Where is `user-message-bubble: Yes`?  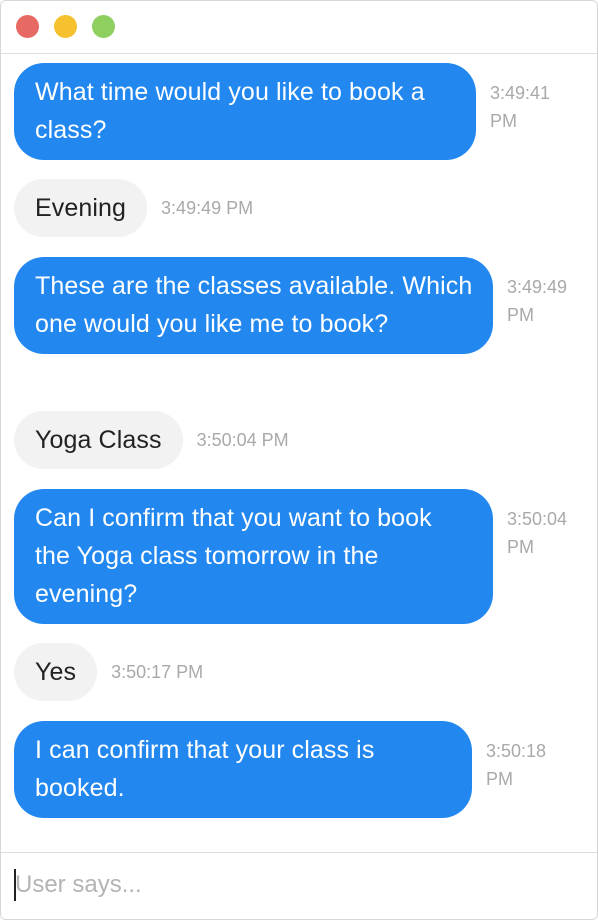 user-message-bubble: Yes is located at coordinates (56, 672).